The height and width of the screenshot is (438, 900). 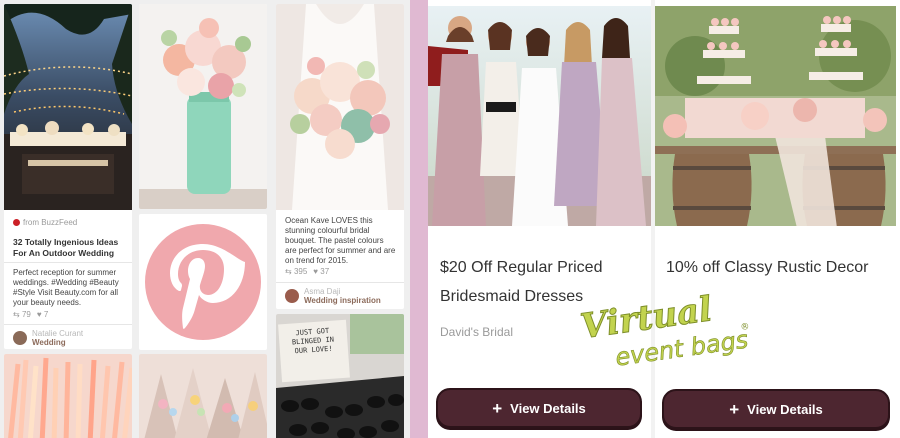 What do you see at coordinates (68, 107) in the screenshot?
I see `pin-image-string-lights` at bounding box center [68, 107].